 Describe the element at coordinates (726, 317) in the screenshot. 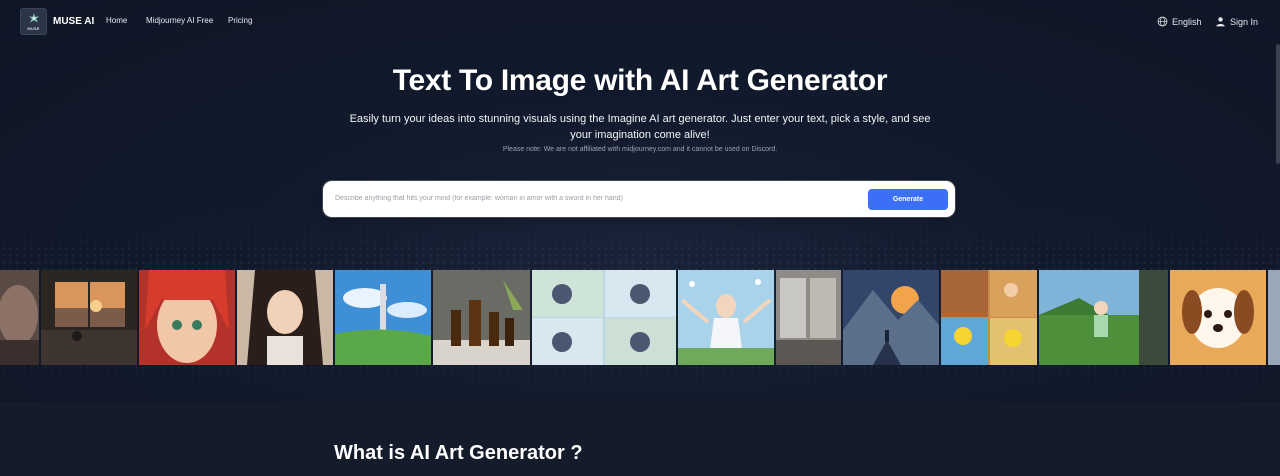

I see `gallery-image-anime-boy-flowers` at that location.